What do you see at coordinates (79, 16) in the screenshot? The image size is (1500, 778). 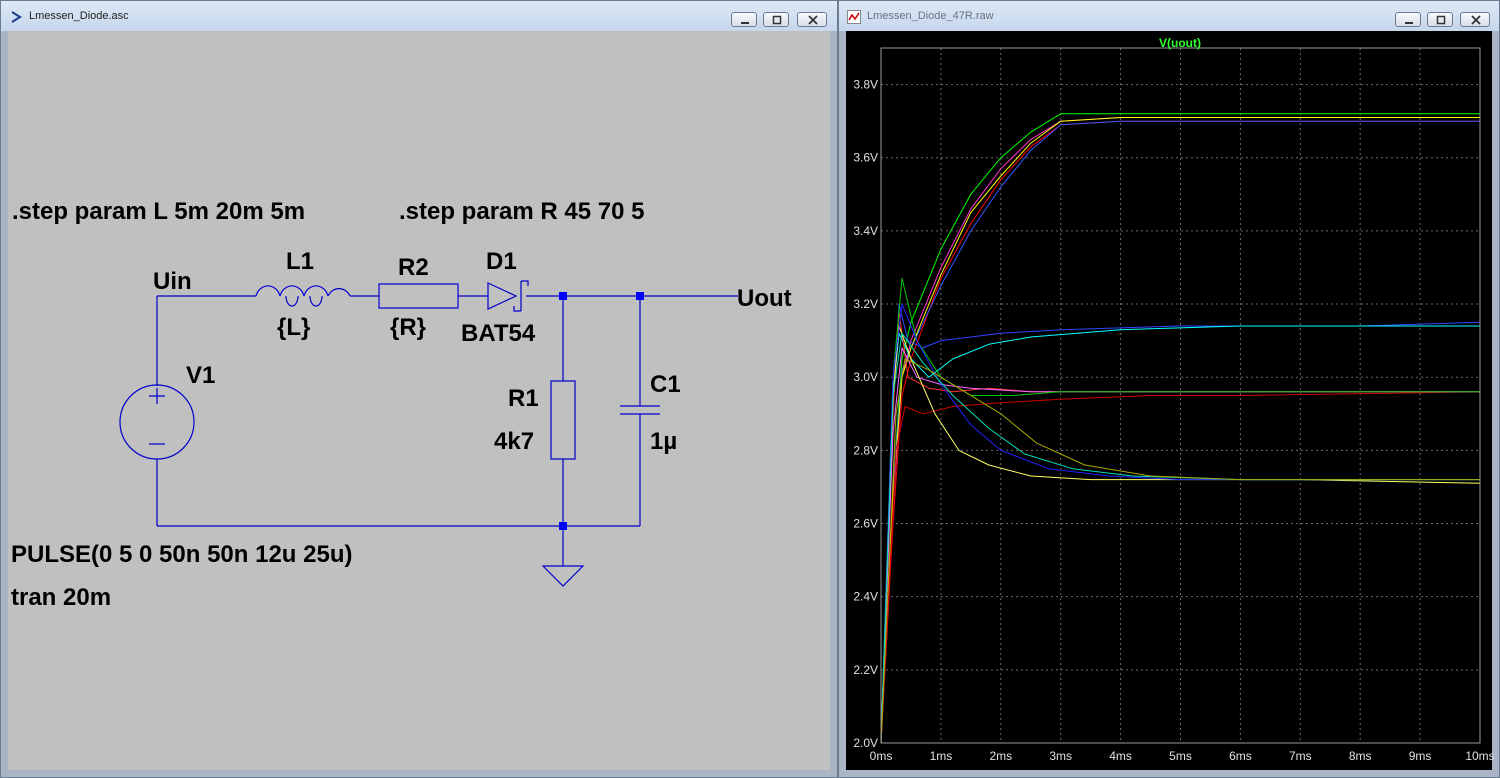 I see `schematic-window-title: Lmessen_Diode.asc` at bounding box center [79, 16].